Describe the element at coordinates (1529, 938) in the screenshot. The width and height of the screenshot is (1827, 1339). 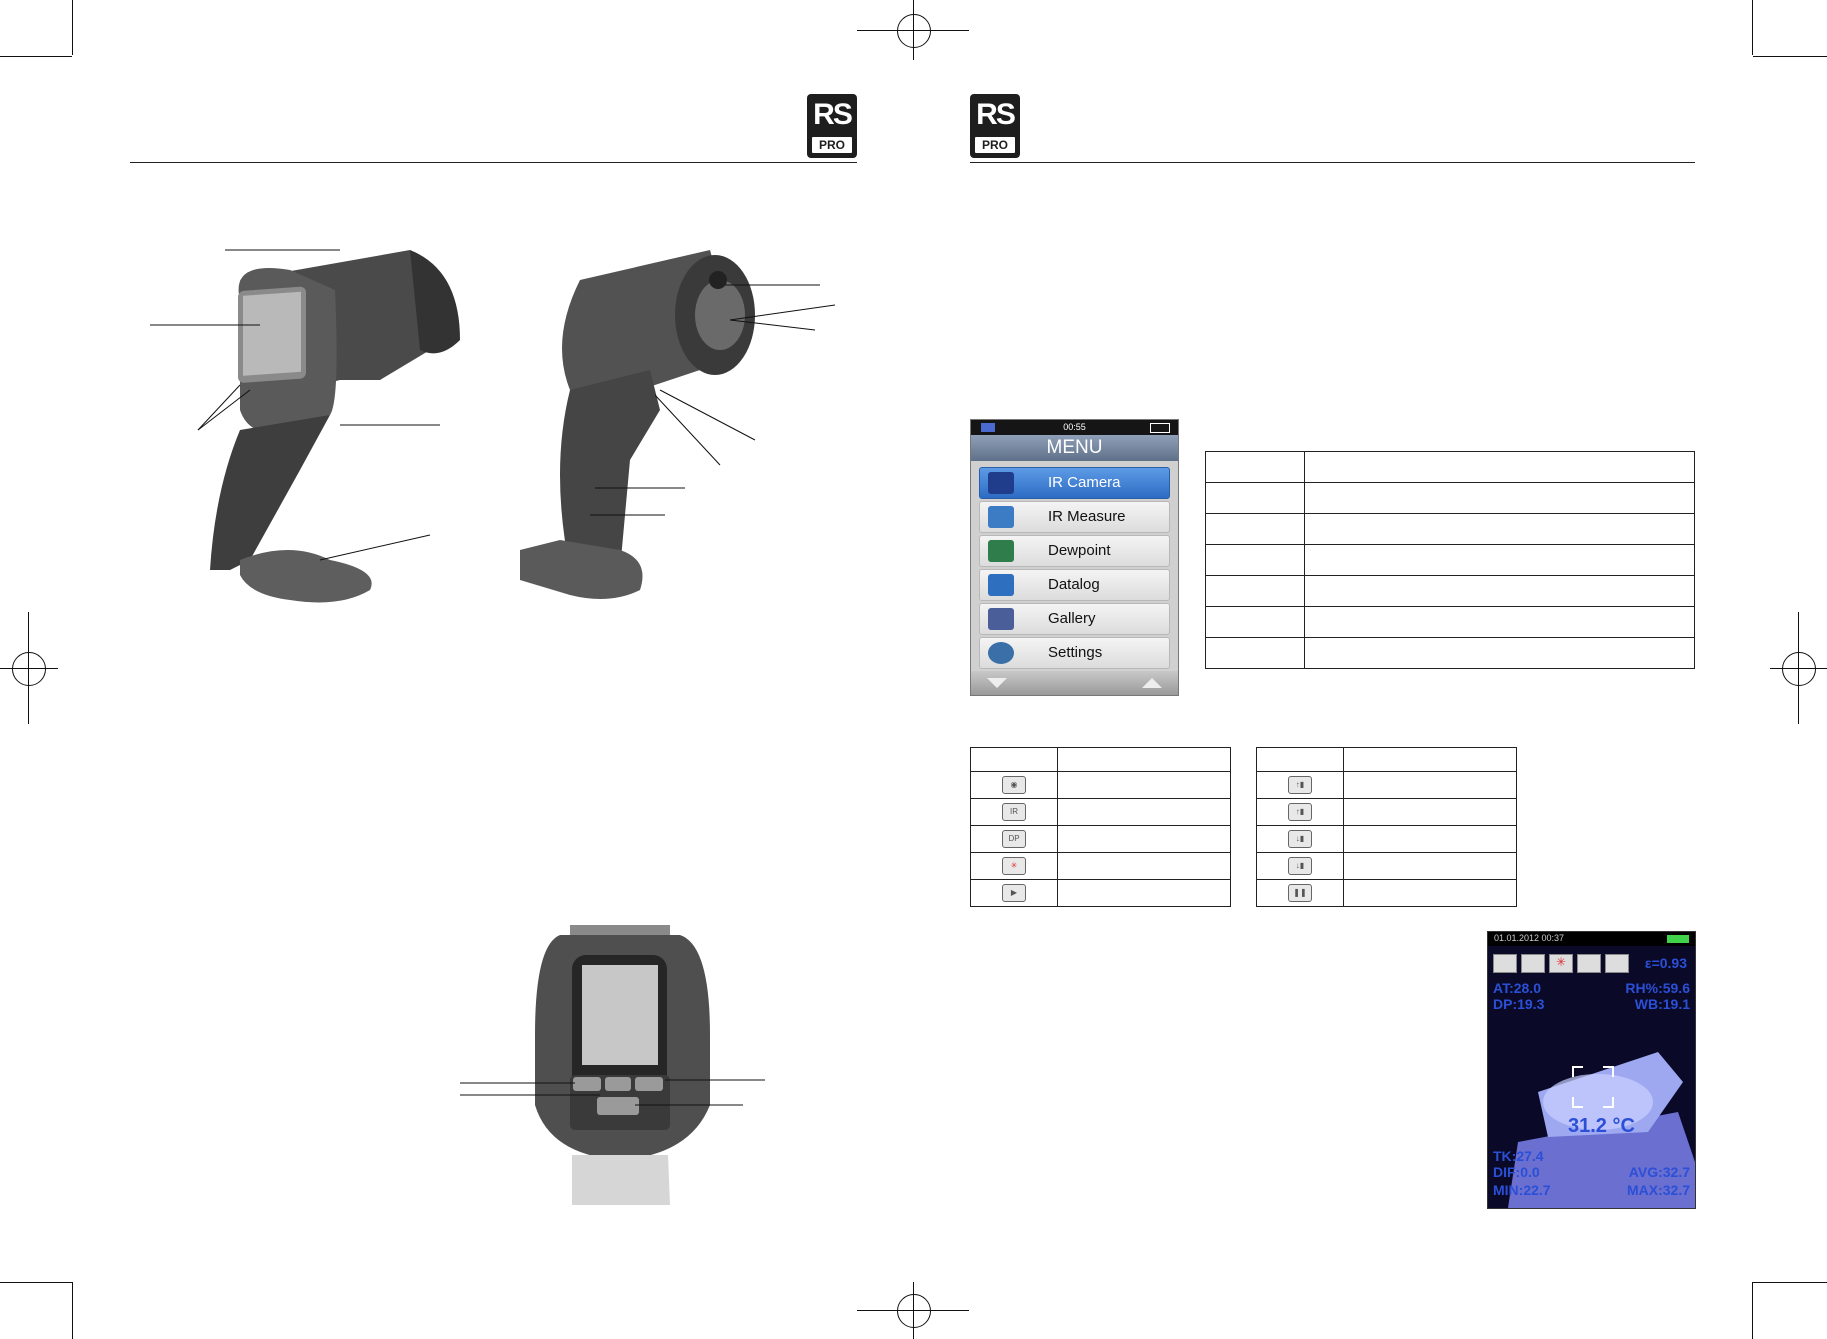
I see `thermal-datetime: 01.01.2012 00:37` at that location.